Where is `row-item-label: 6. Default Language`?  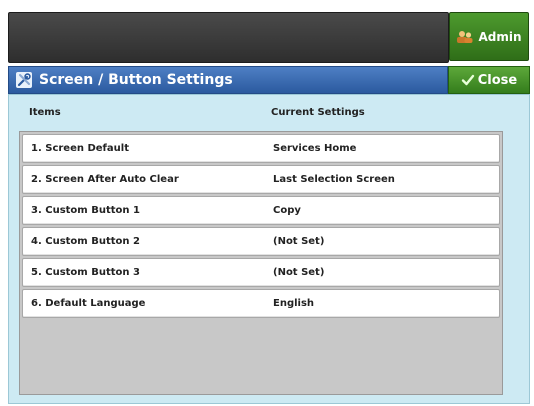 row-item-label: 6. Default Language is located at coordinates (88, 303).